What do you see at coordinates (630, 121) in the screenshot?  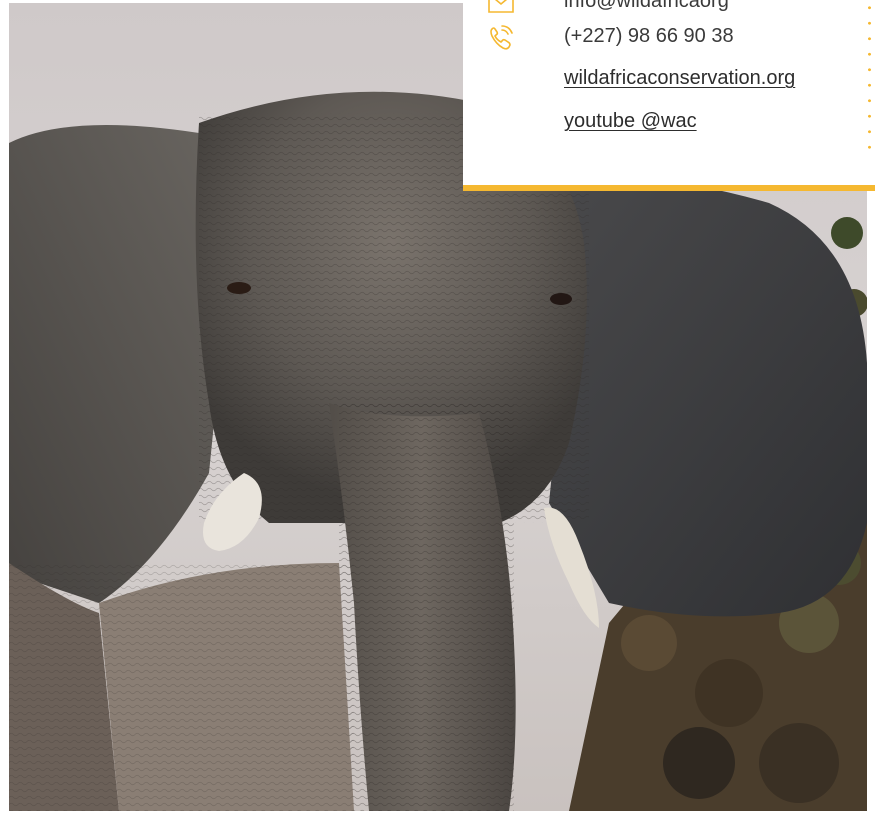 I see `youtube-link: youtube @wac` at bounding box center [630, 121].